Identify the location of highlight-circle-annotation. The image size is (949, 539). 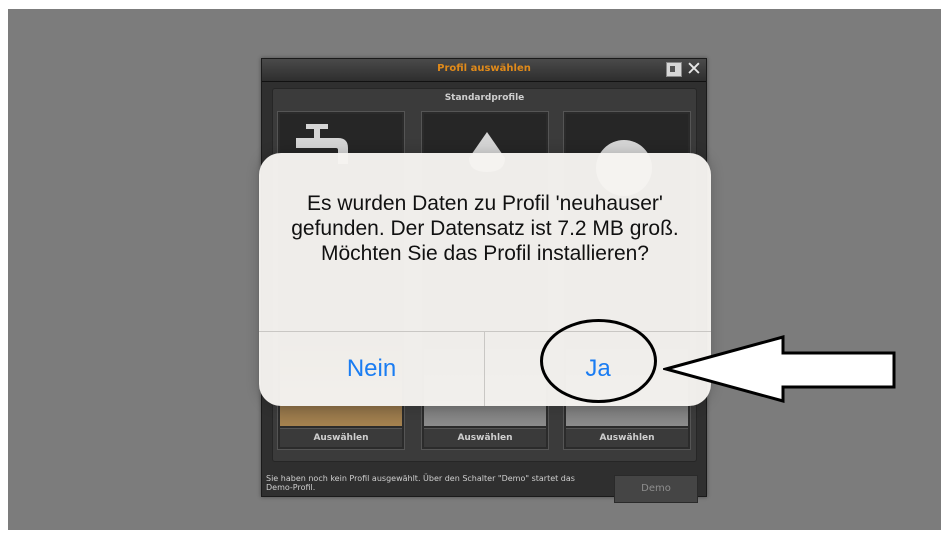
(598, 361).